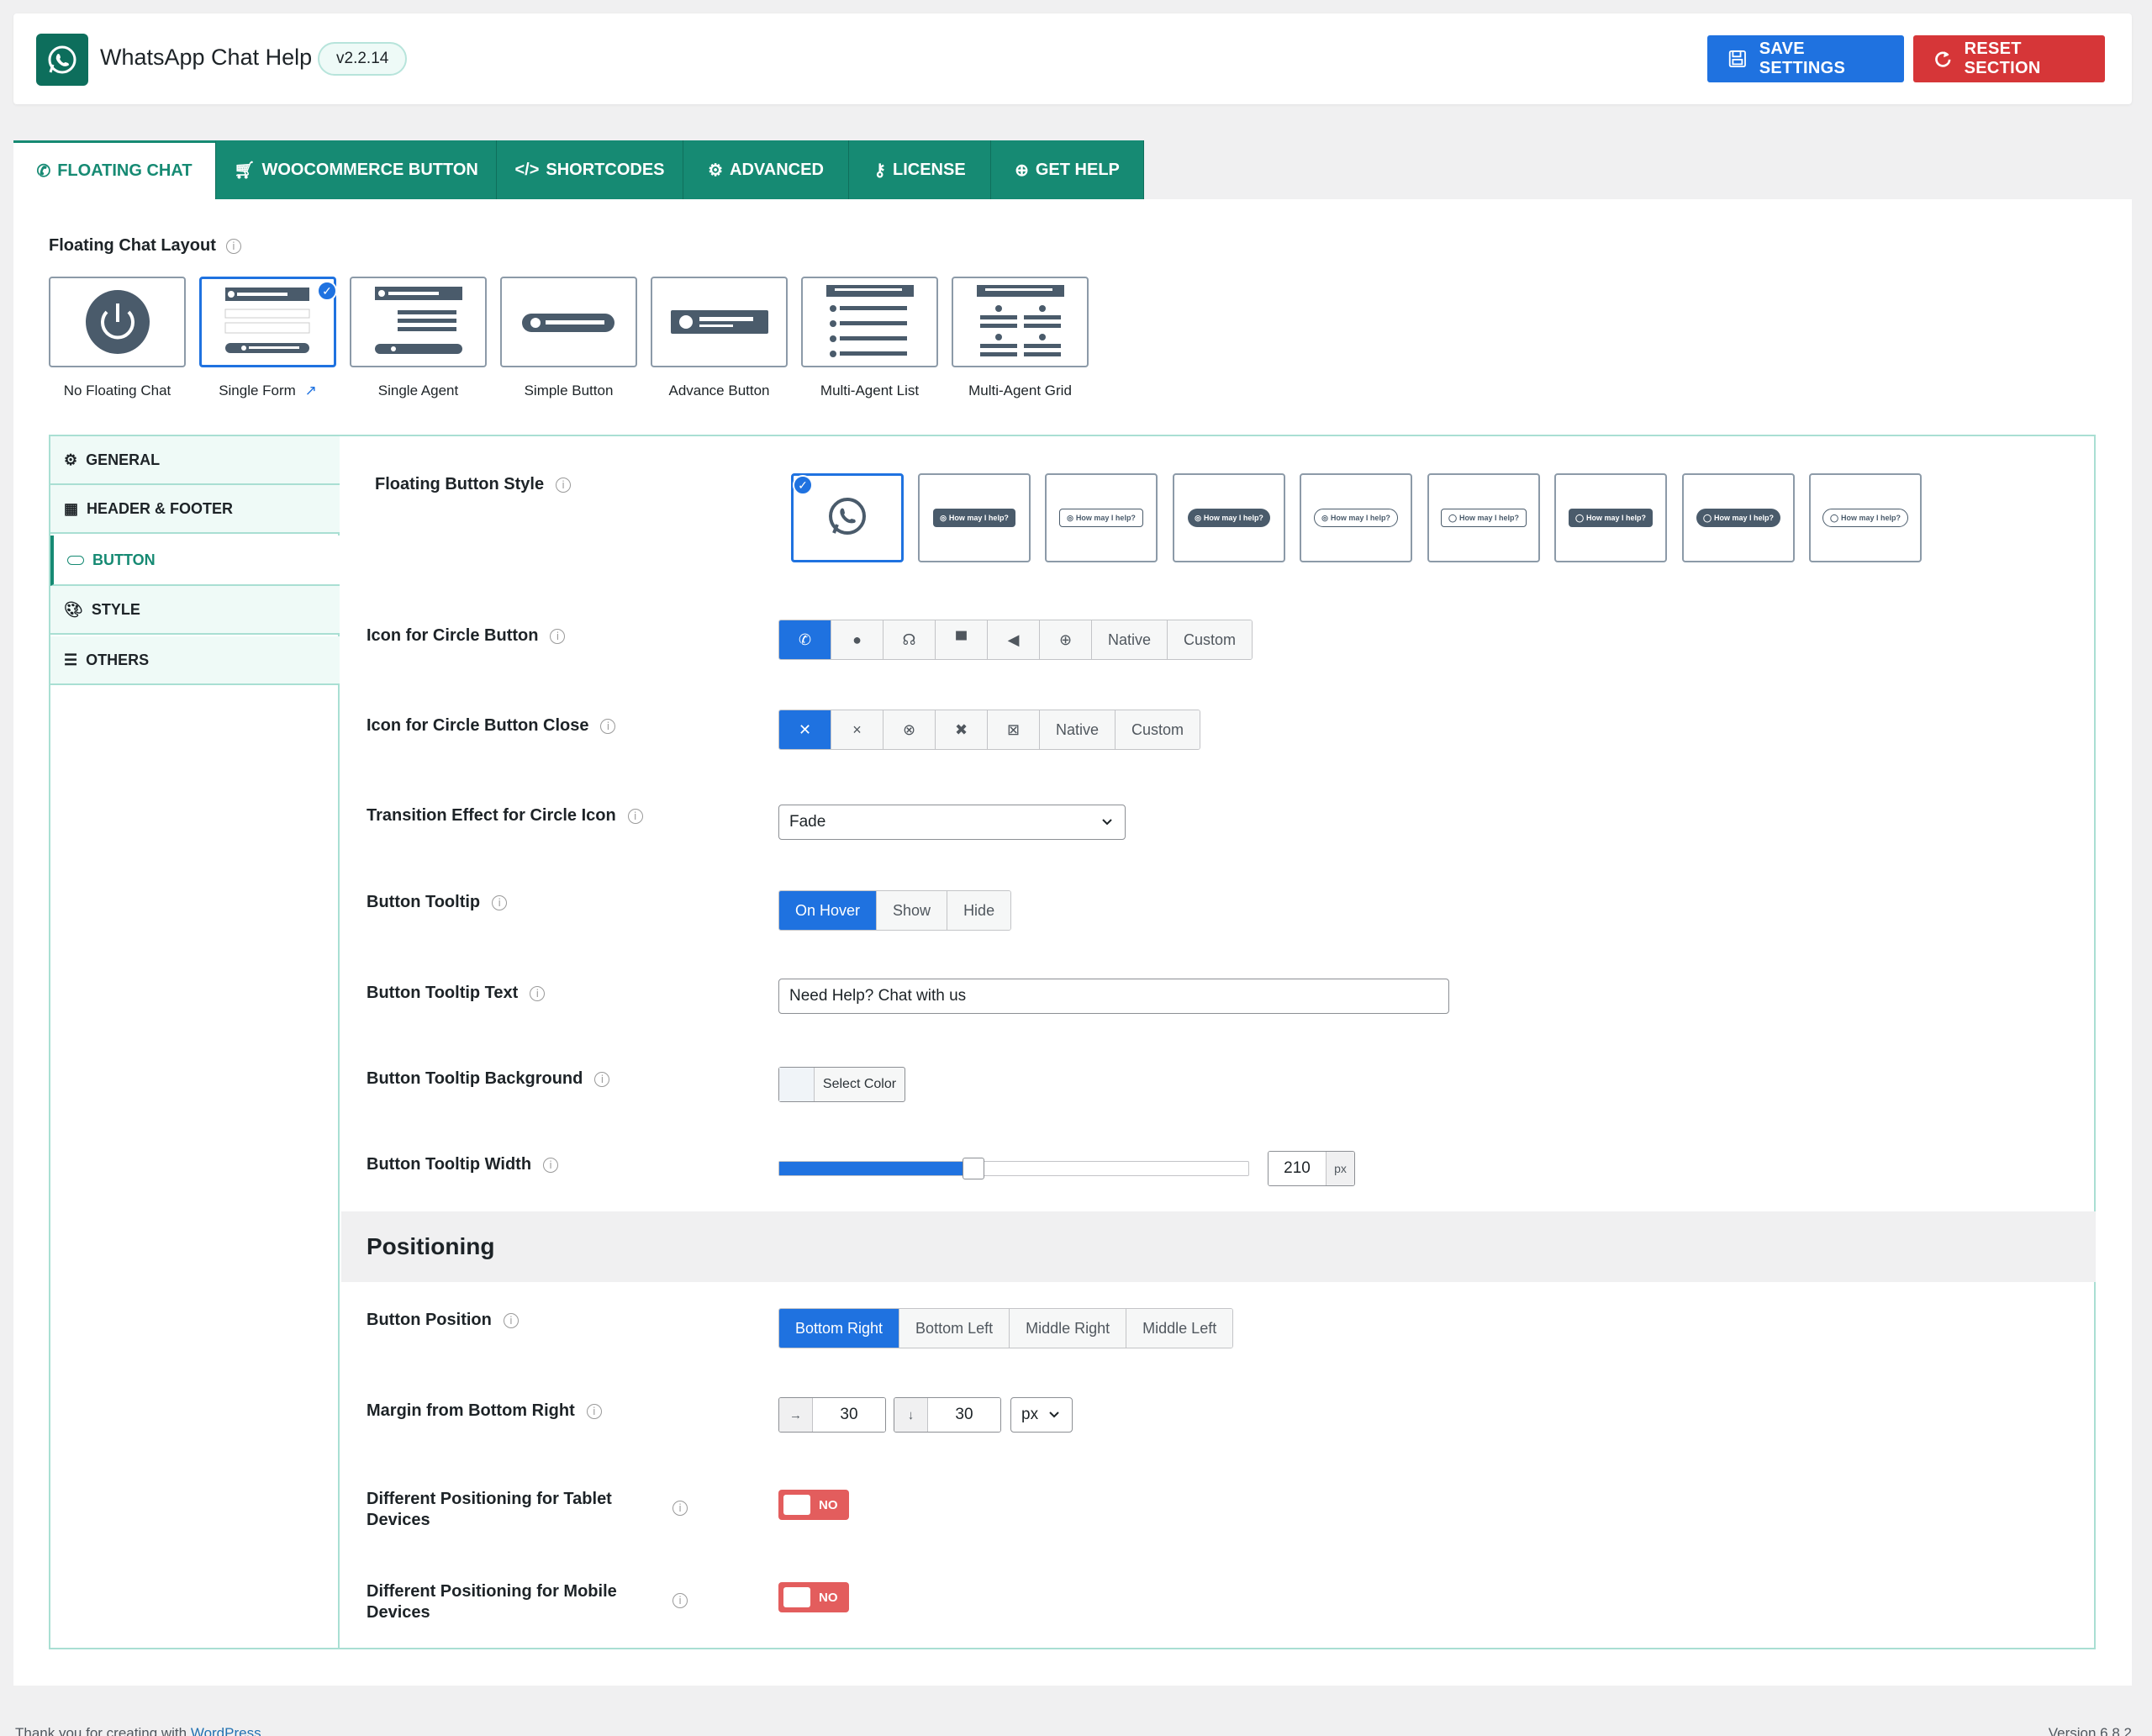 Image resolution: width=2152 pixels, height=1736 pixels. Describe the element at coordinates (568, 322) in the screenshot. I see `layout-simple-button` at that location.